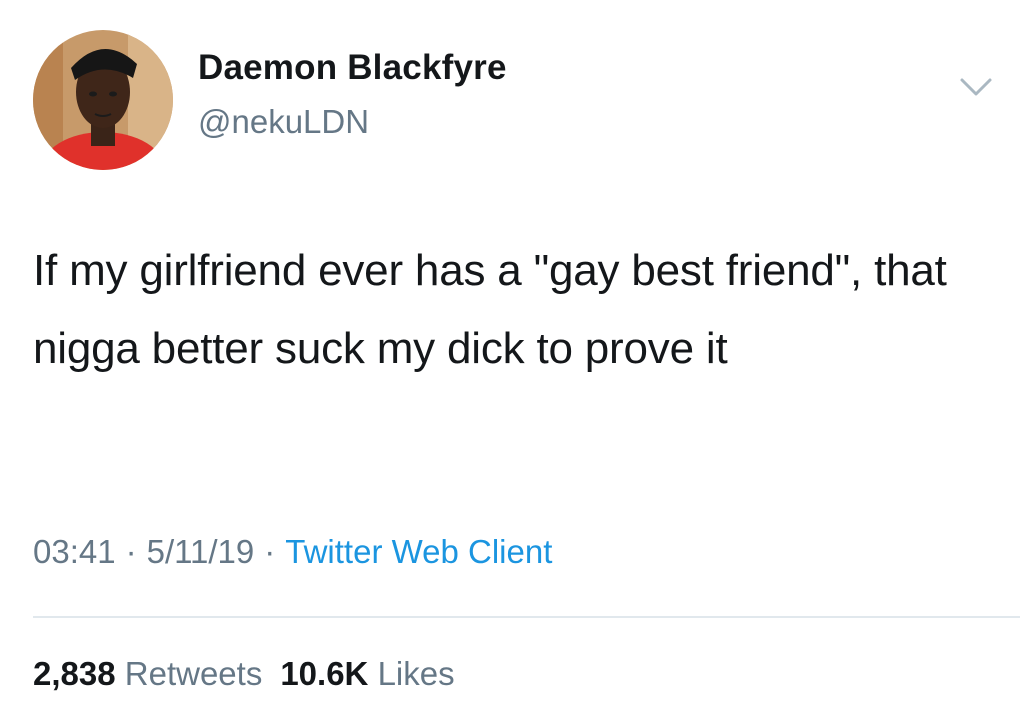 The image size is (1020, 720). Describe the element at coordinates (324, 673) in the screenshot. I see `likes-count: 10.6K` at that location.